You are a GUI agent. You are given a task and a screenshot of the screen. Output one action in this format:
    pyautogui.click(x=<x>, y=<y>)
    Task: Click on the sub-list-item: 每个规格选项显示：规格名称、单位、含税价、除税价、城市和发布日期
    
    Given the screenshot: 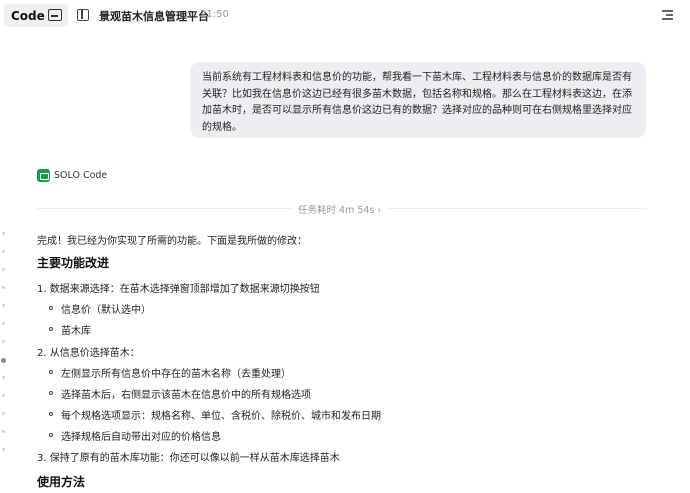 What is the action you would take?
    pyautogui.click(x=221, y=416)
    